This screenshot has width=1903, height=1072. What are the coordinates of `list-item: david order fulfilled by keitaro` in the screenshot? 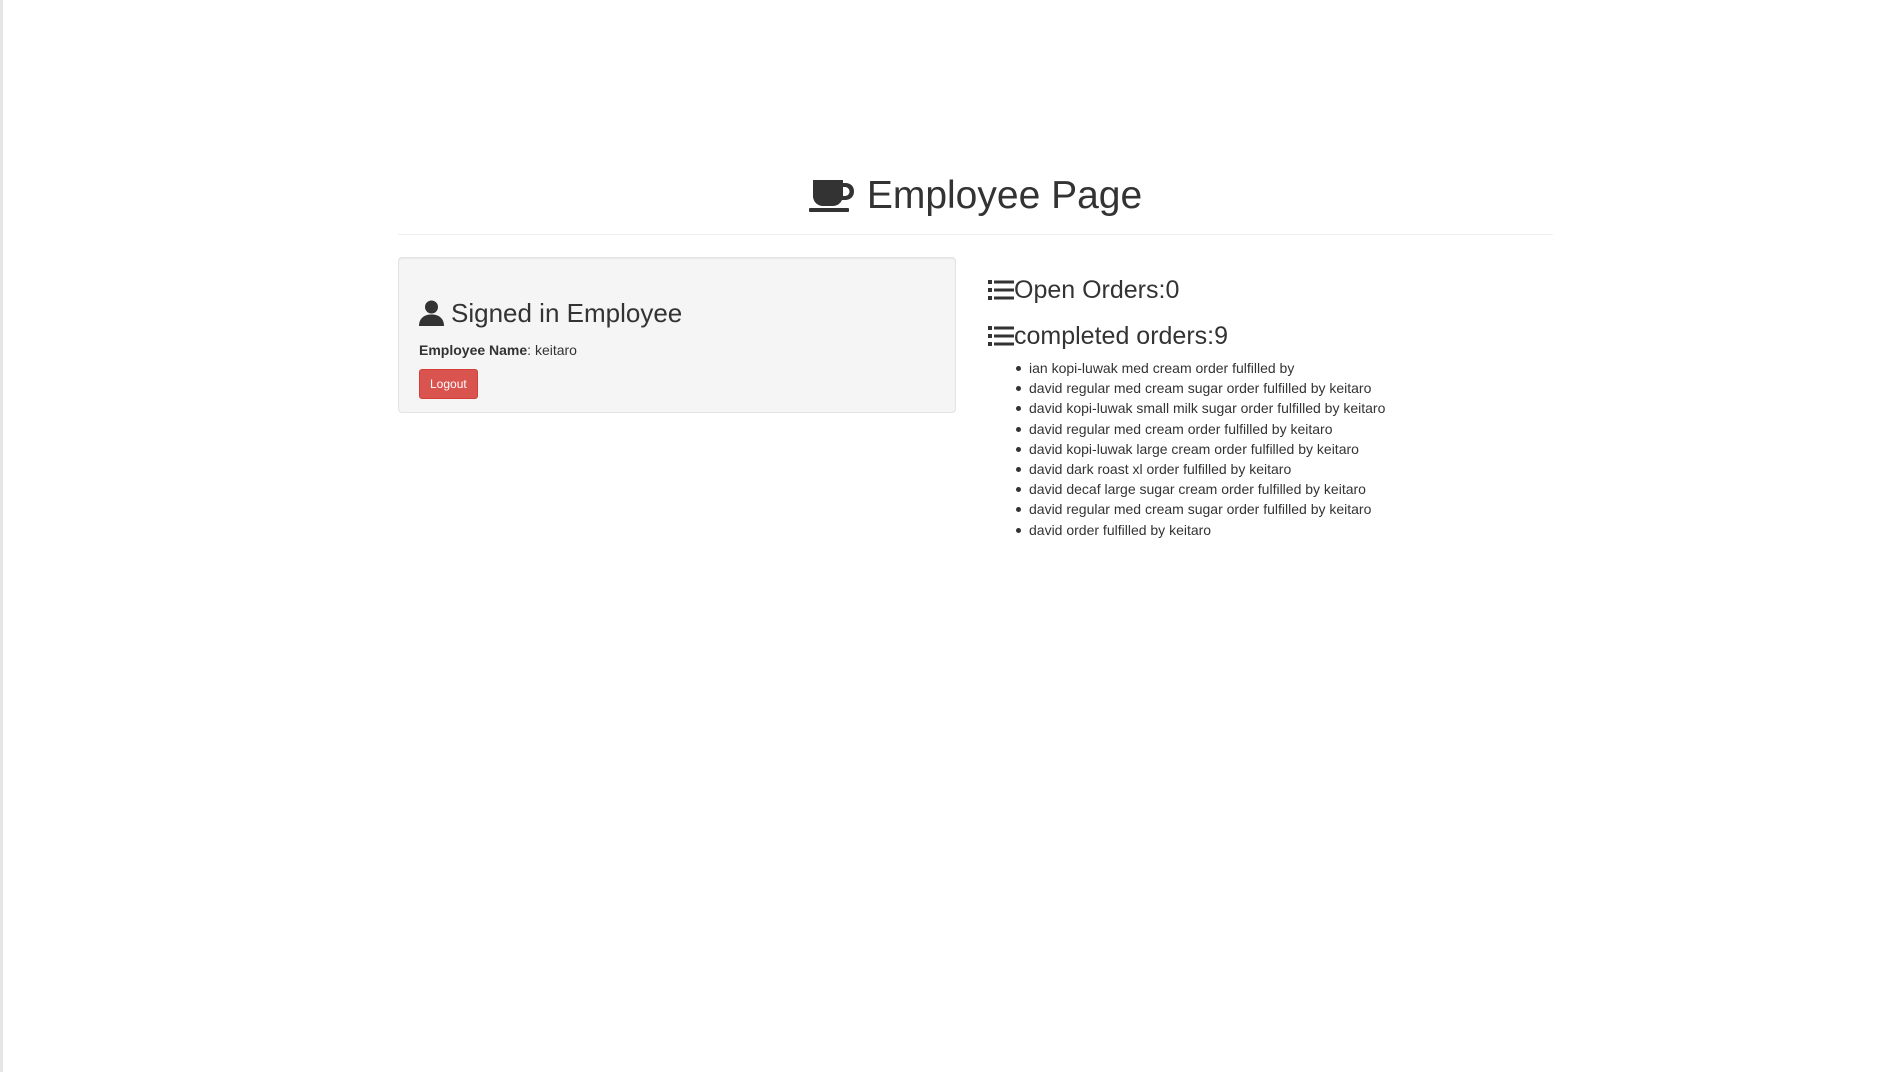 It's located at (1284, 530).